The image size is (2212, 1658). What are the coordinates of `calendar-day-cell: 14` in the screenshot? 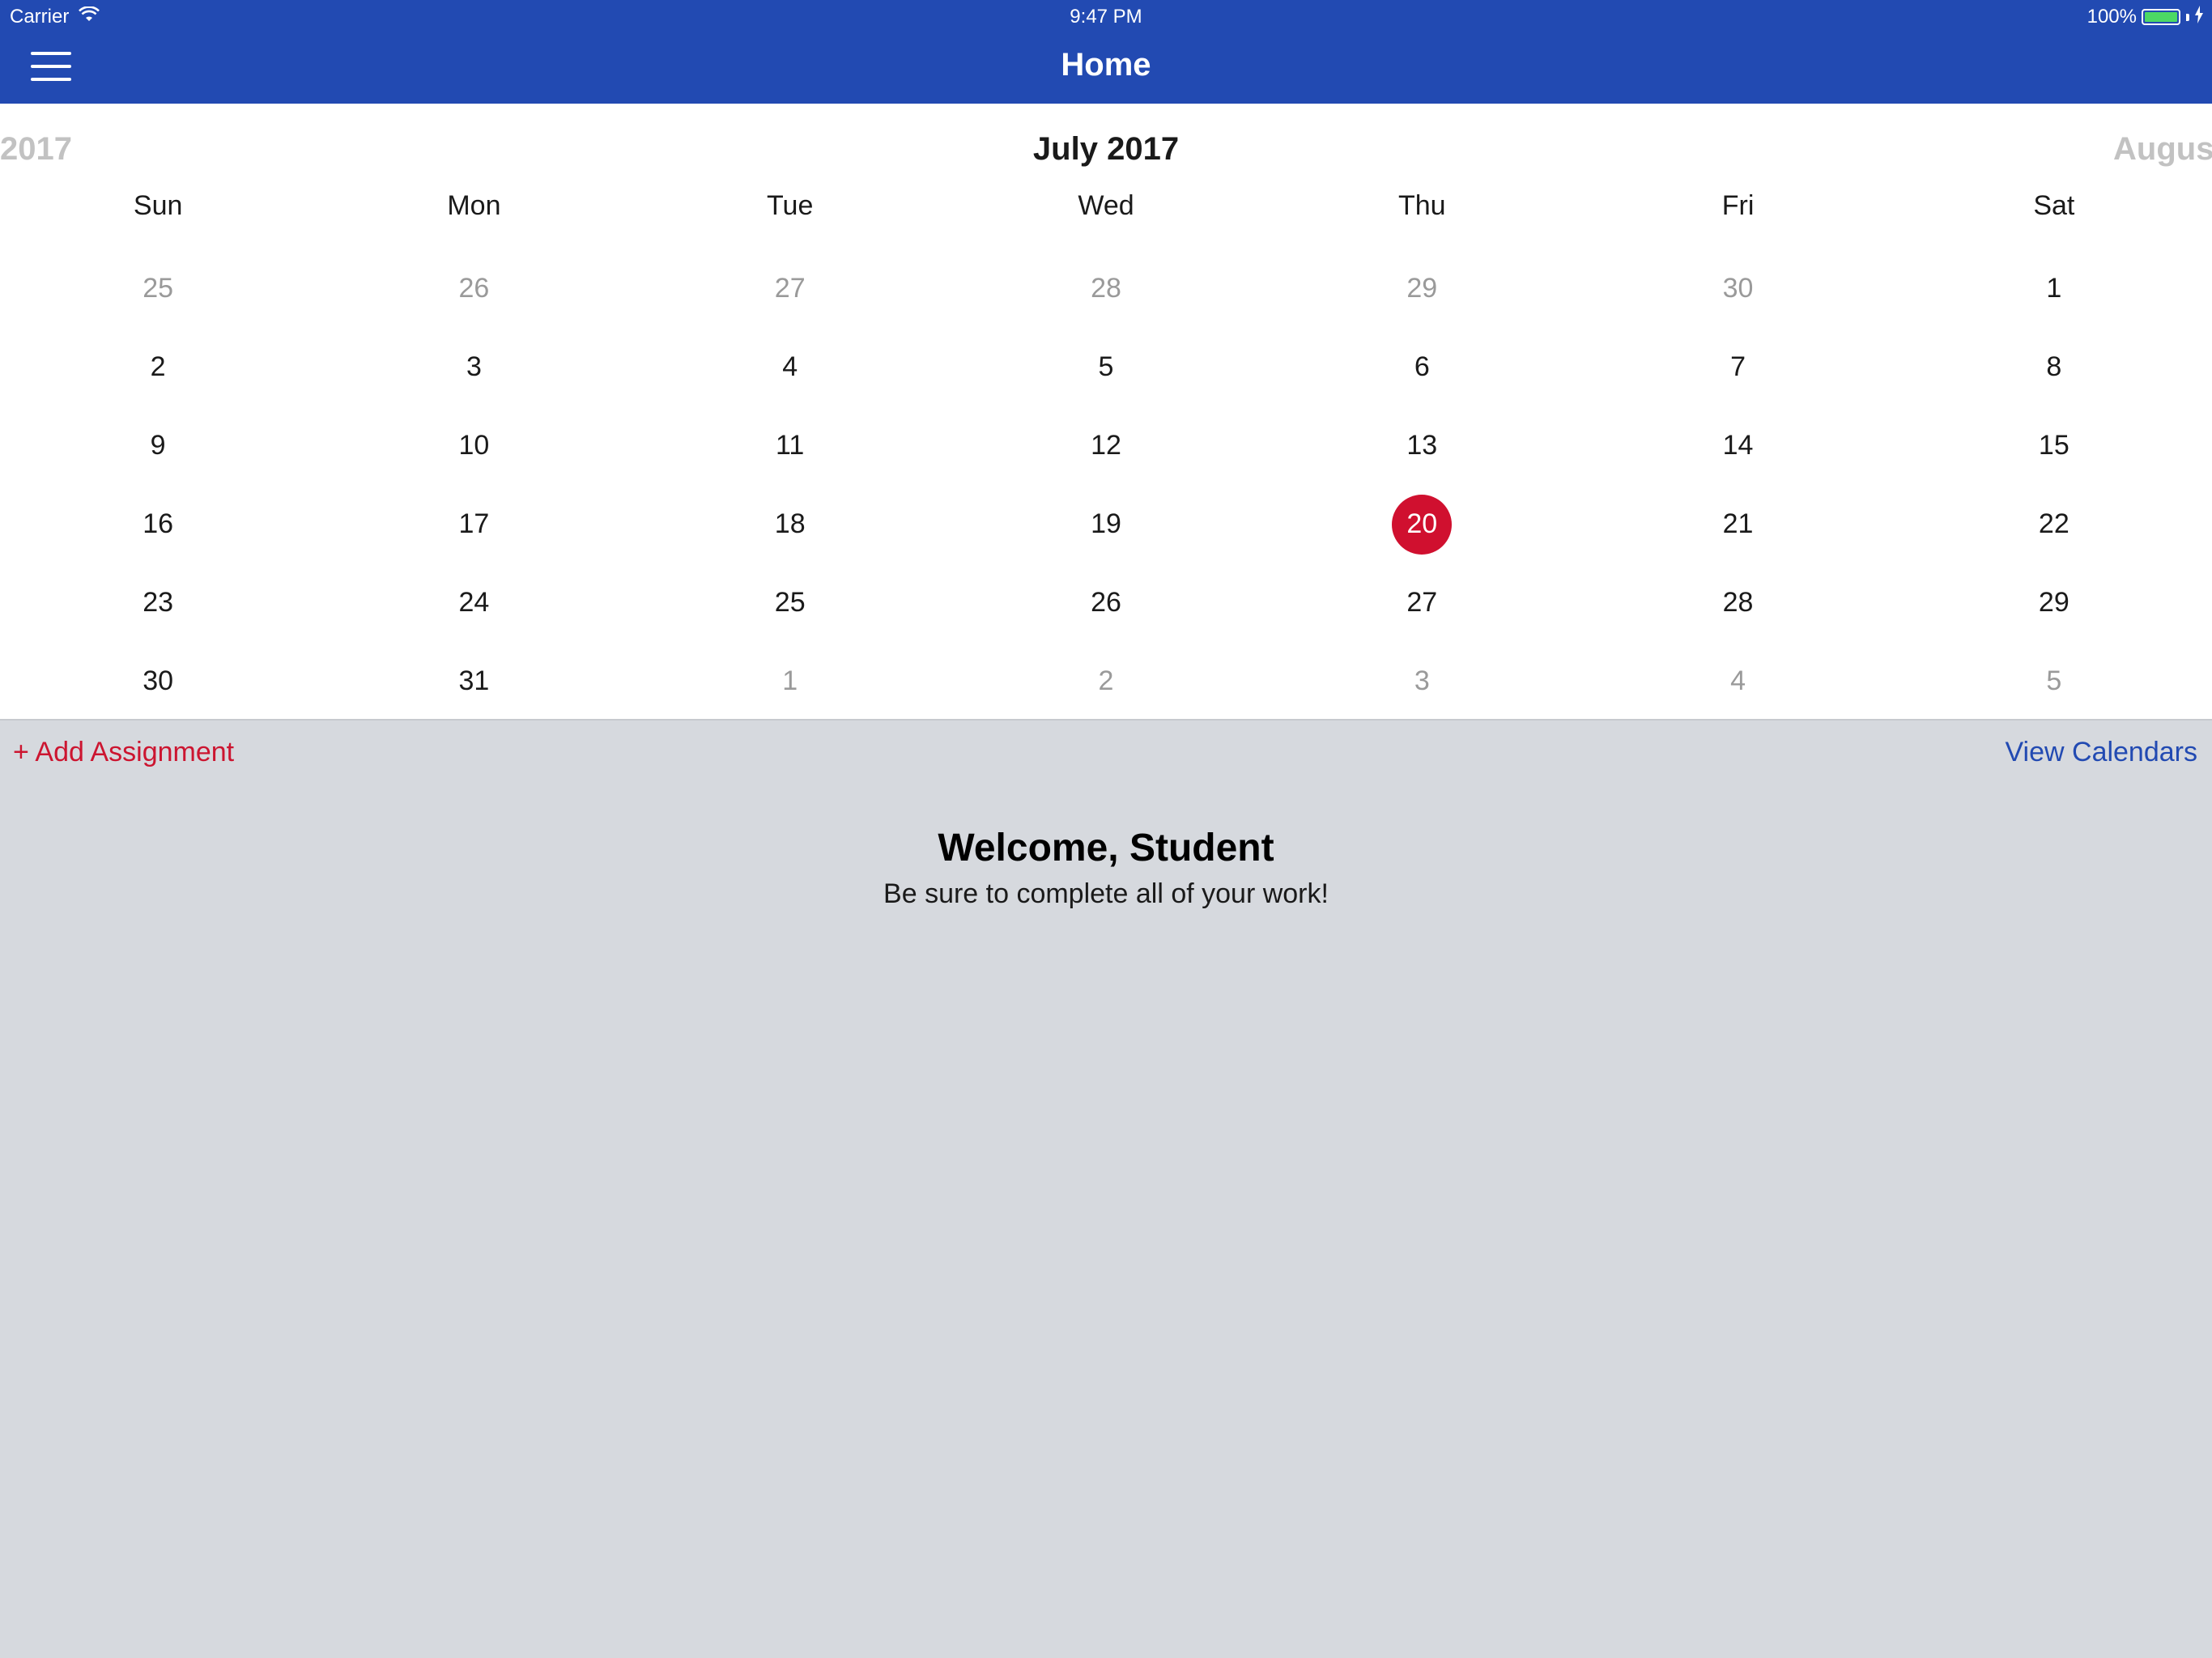 It's located at (1738, 445).